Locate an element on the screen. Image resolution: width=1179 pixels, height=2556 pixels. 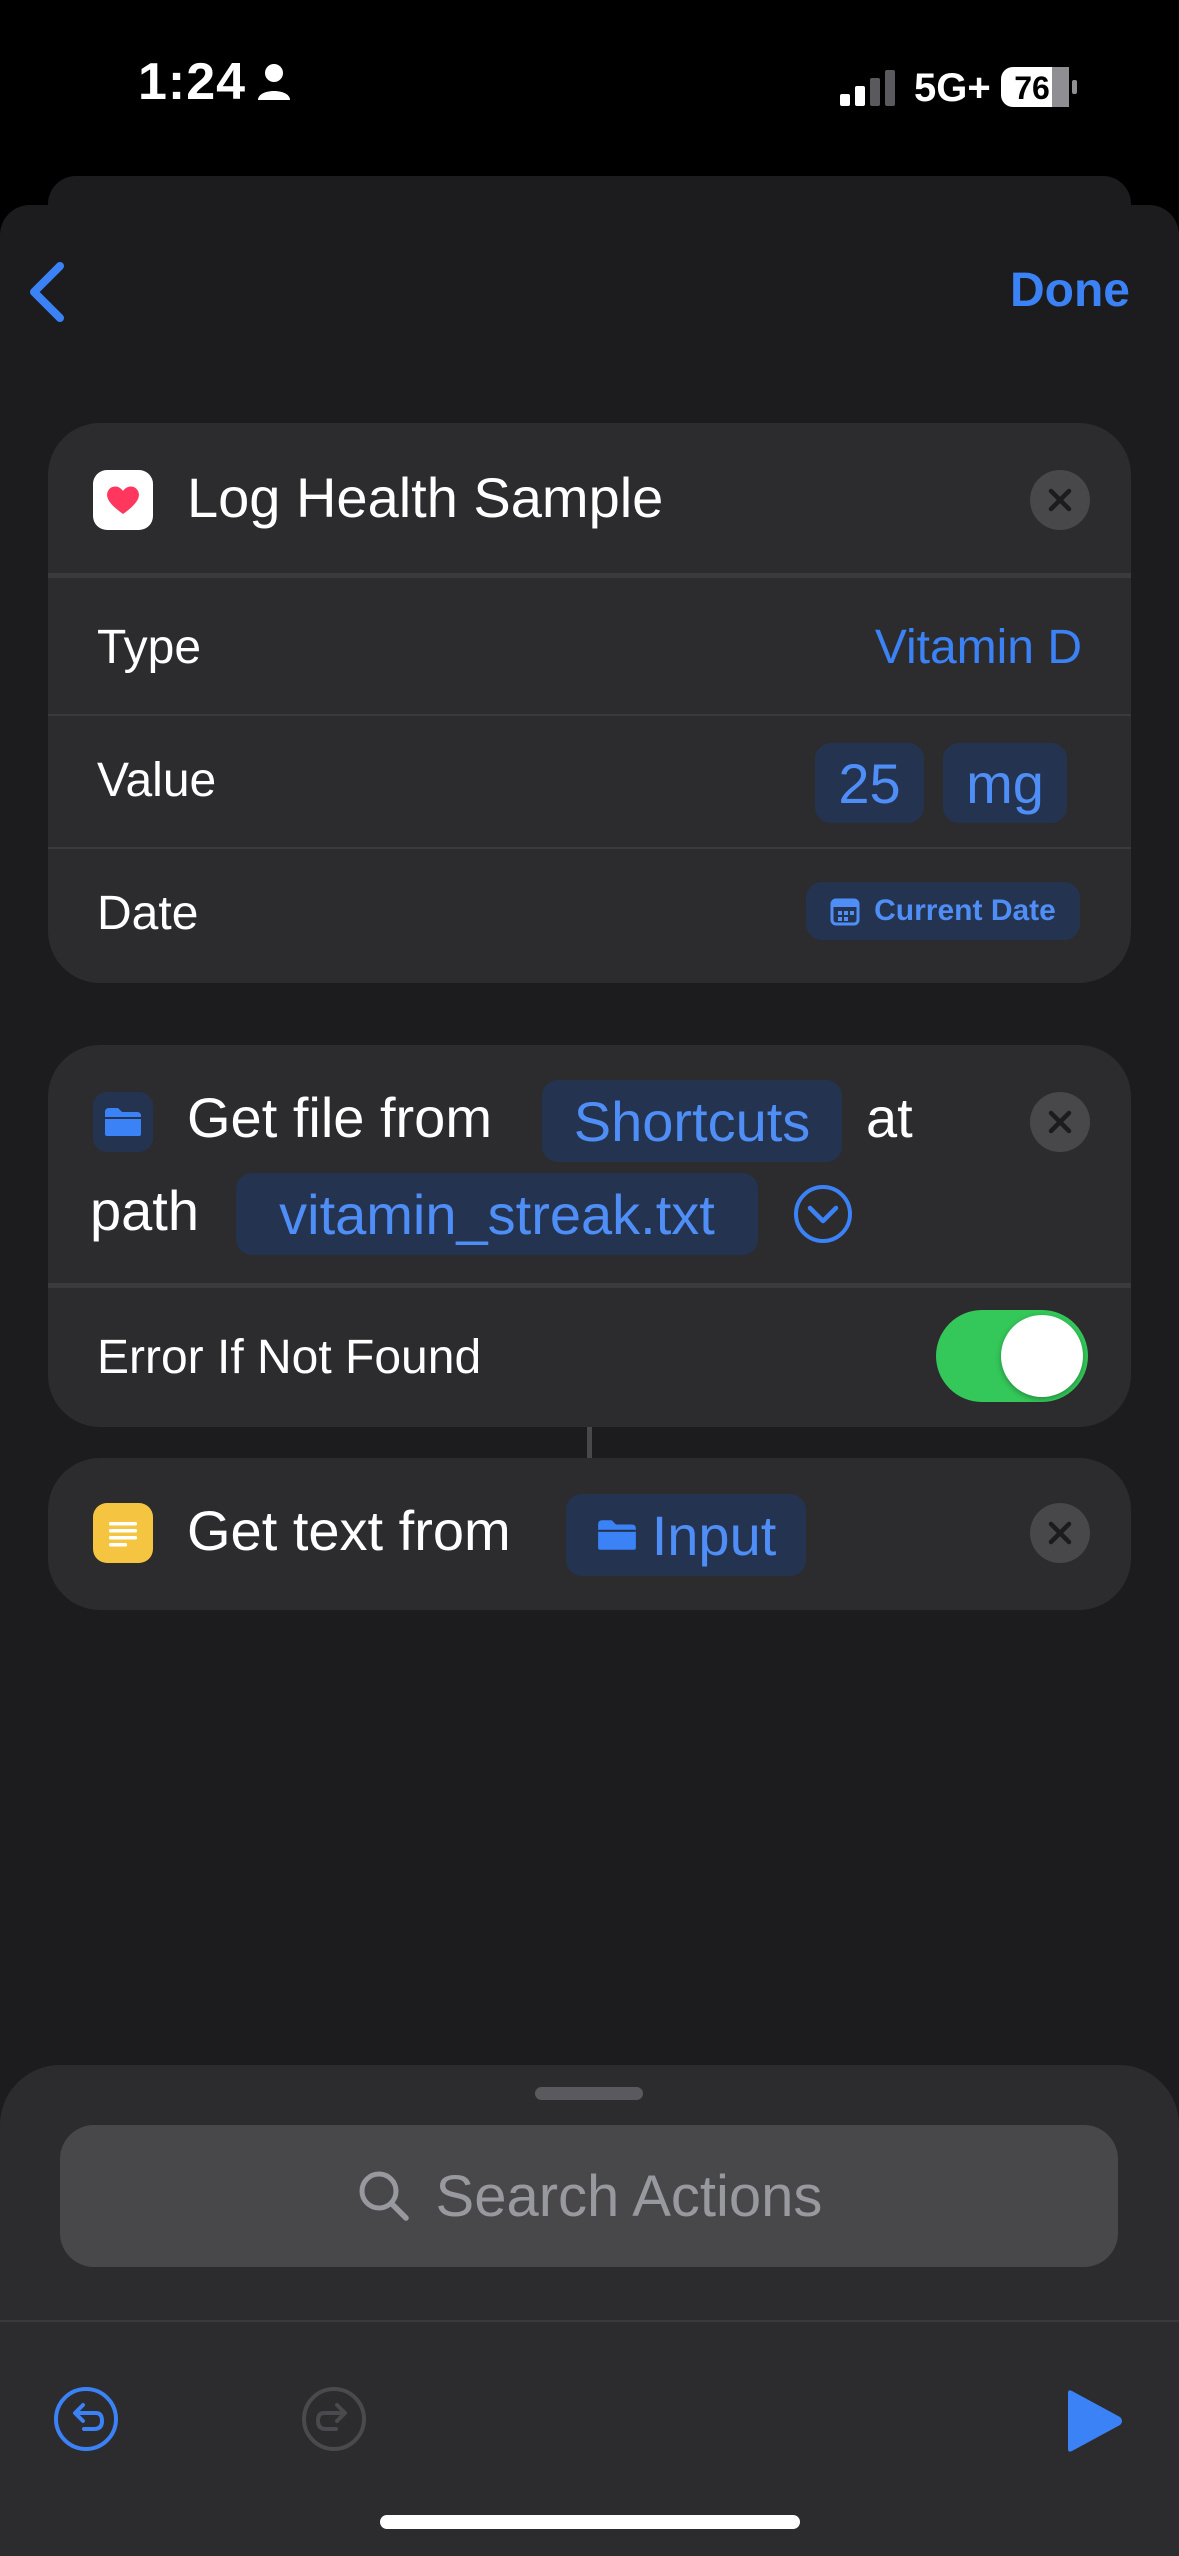
value-label: Value is located at coordinates (157, 780).